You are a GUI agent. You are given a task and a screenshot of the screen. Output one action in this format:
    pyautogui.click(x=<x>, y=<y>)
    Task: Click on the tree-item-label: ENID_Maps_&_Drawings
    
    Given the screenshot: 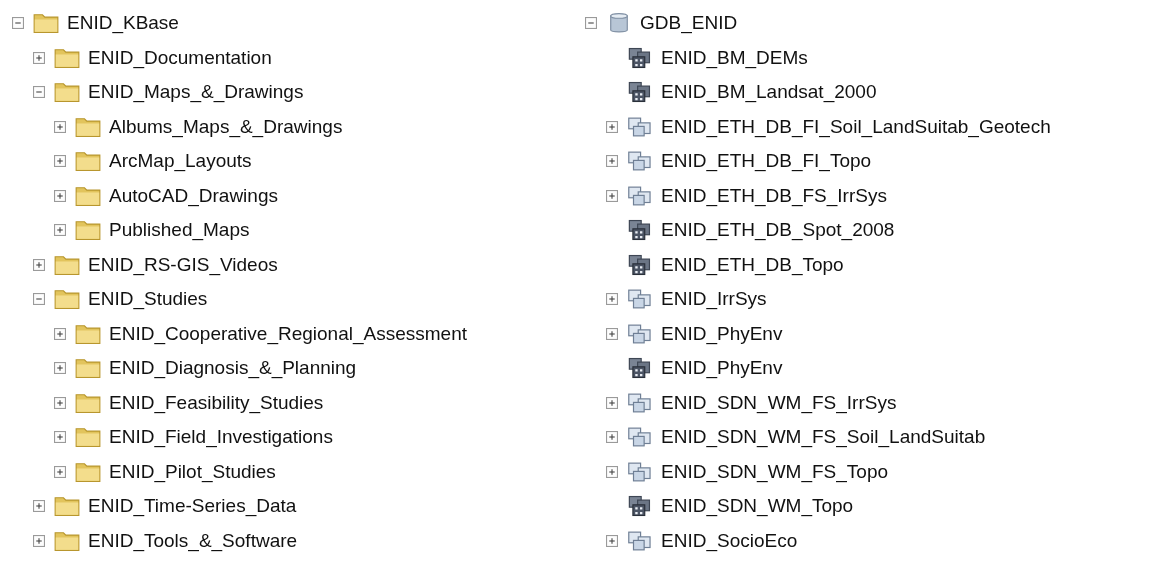 What is the action you would take?
    pyautogui.click(x=196, y=92)
    